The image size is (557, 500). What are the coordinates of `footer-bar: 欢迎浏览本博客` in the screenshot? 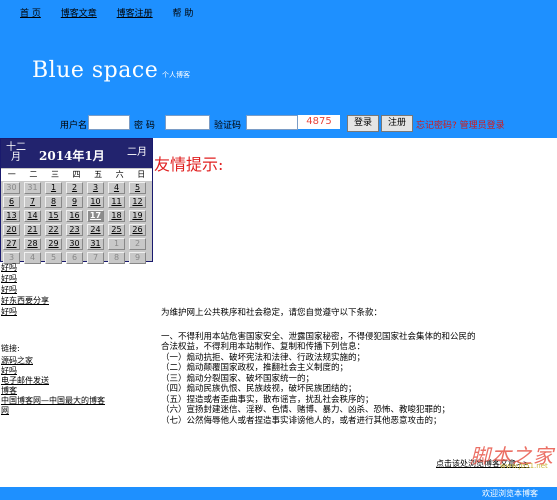 It's located at (278, 493).